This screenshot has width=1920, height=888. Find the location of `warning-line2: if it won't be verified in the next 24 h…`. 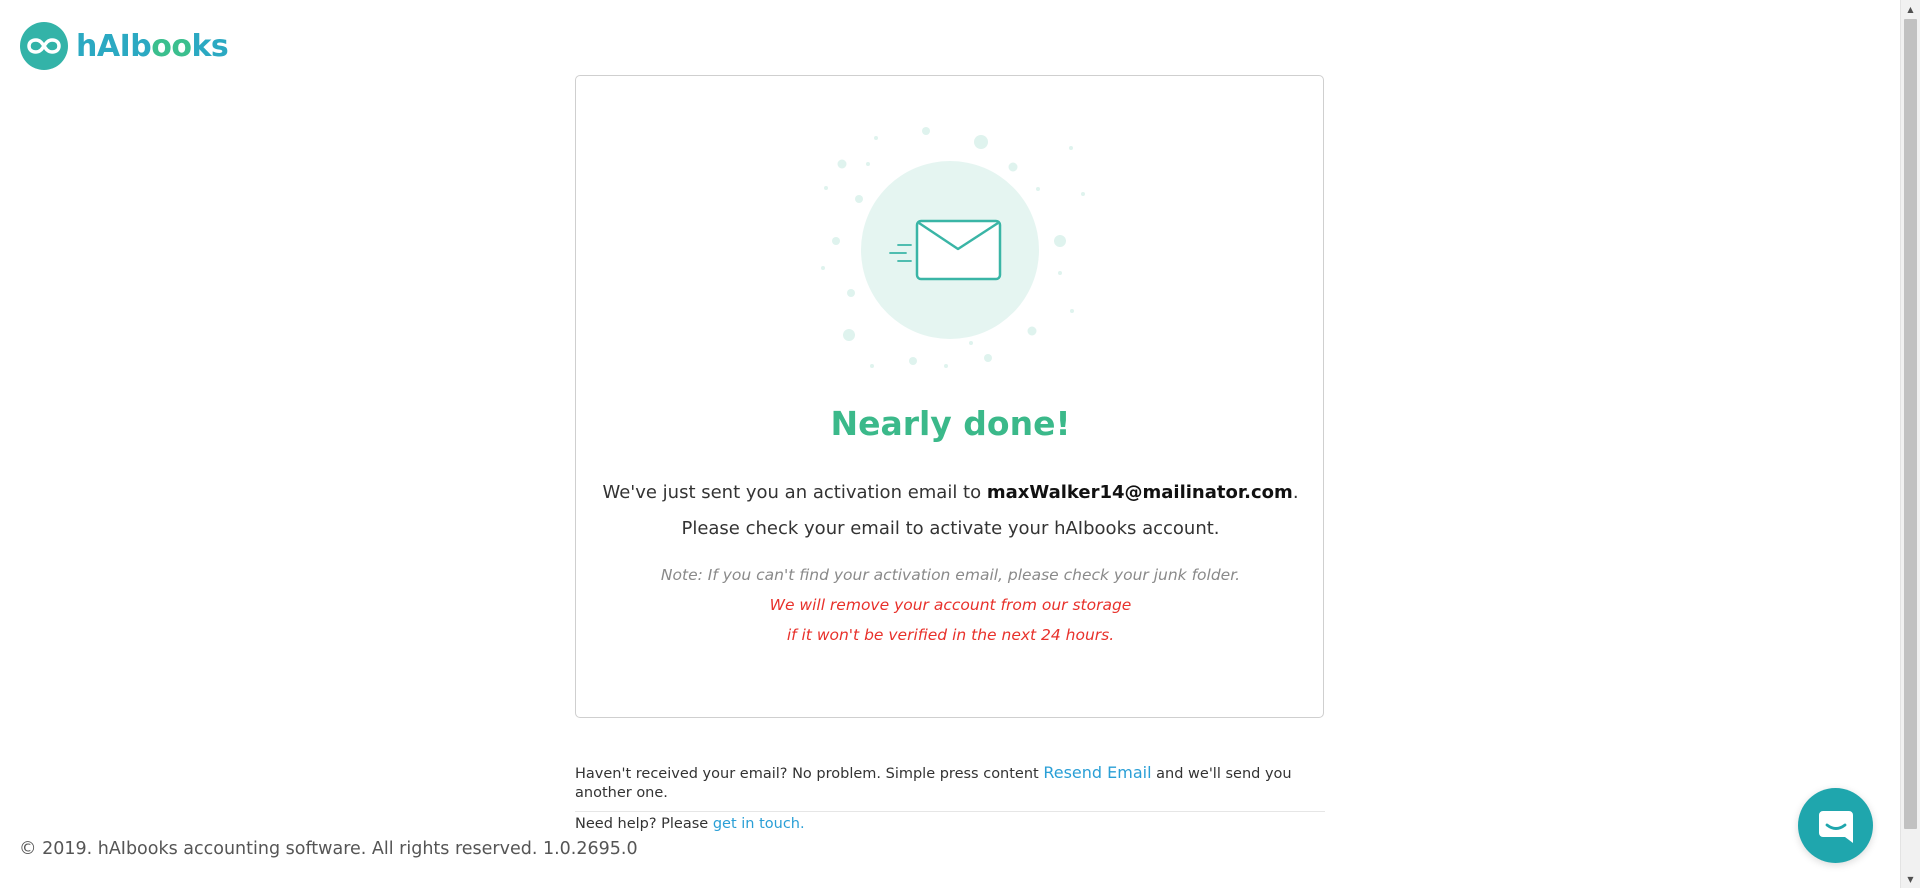

warning-line2: if it won't be verified in the next 24 h… is located at coordinates (950, 635).